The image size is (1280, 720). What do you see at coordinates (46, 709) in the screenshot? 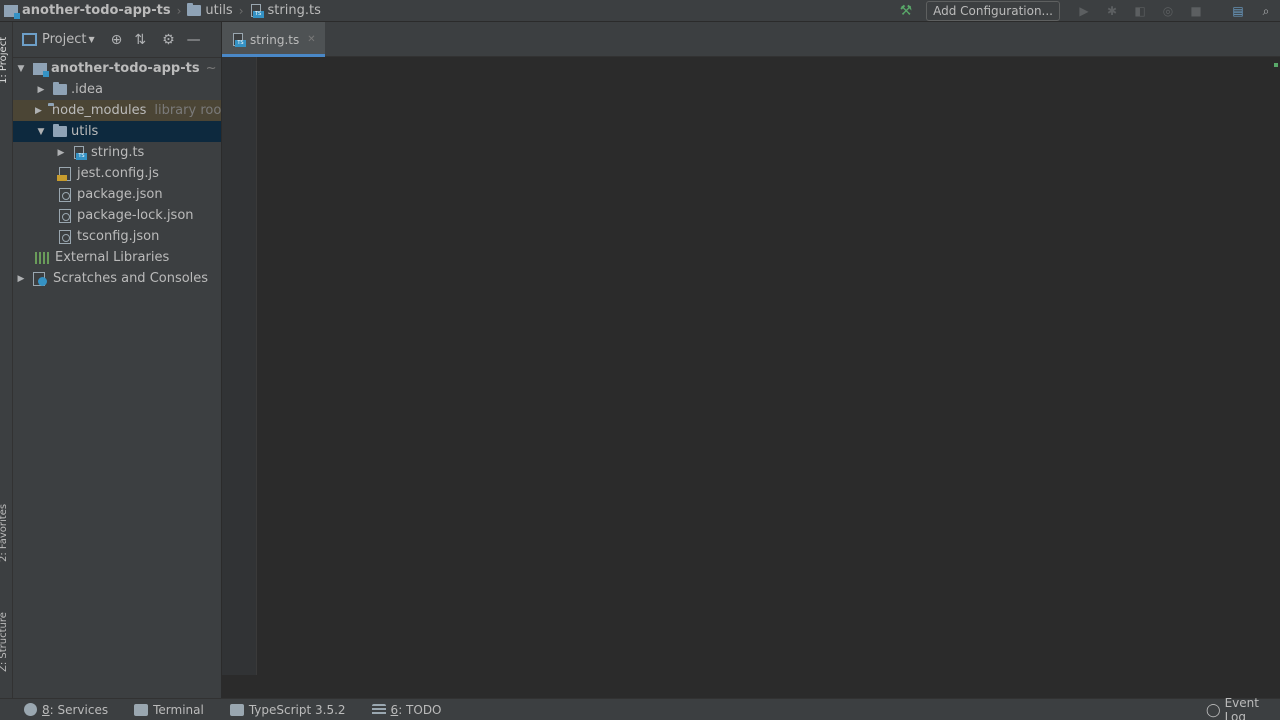
I see `services-shortcut: 8` at bounding box center [46, 709].